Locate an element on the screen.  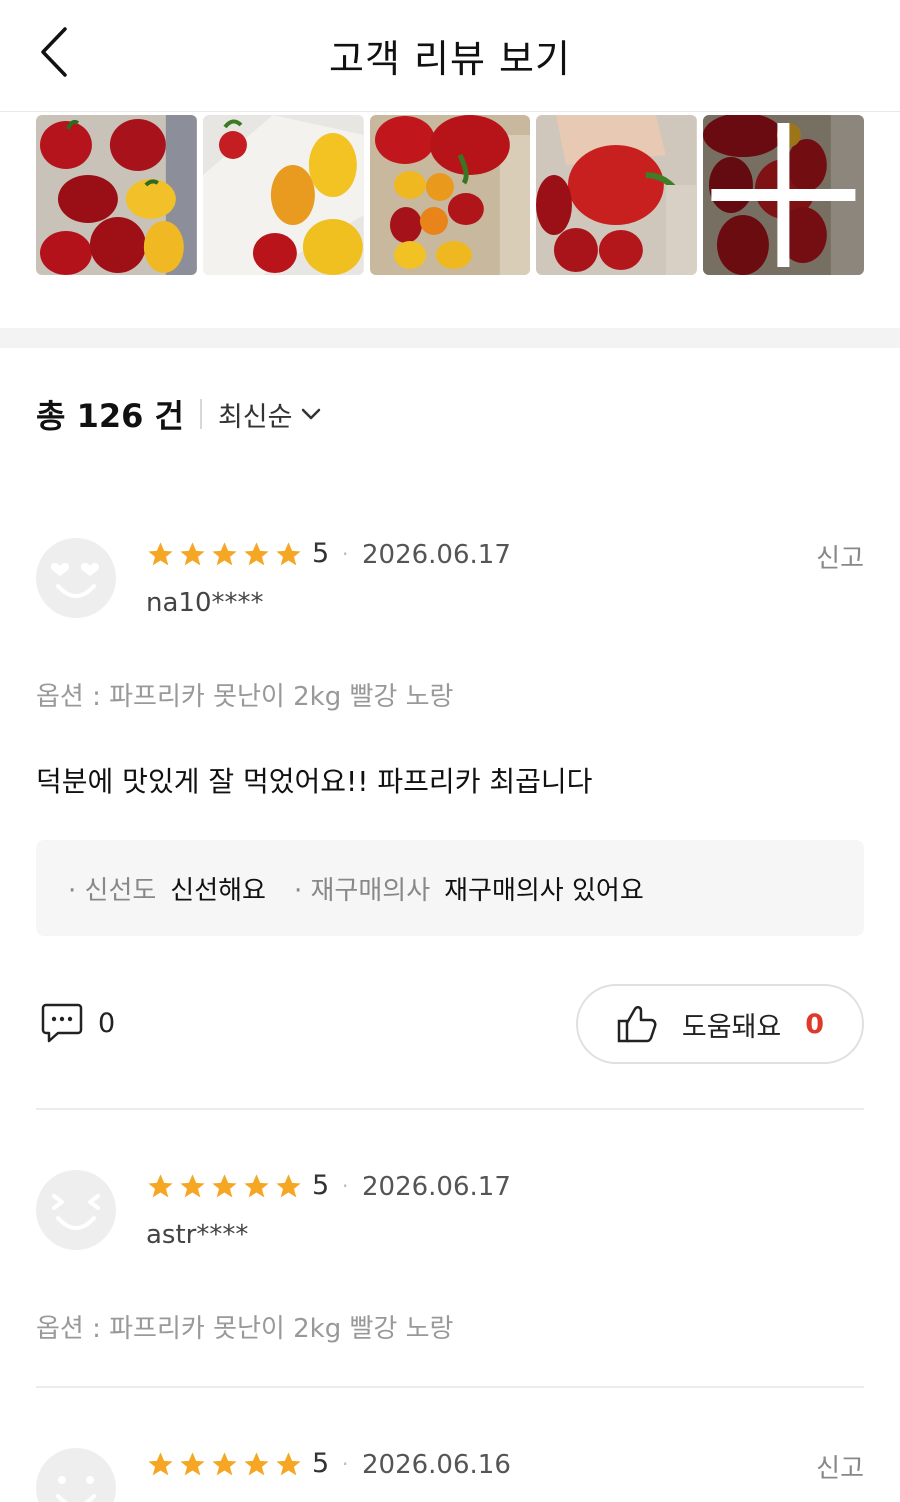
section-divider is located at coordinates (450, 338).